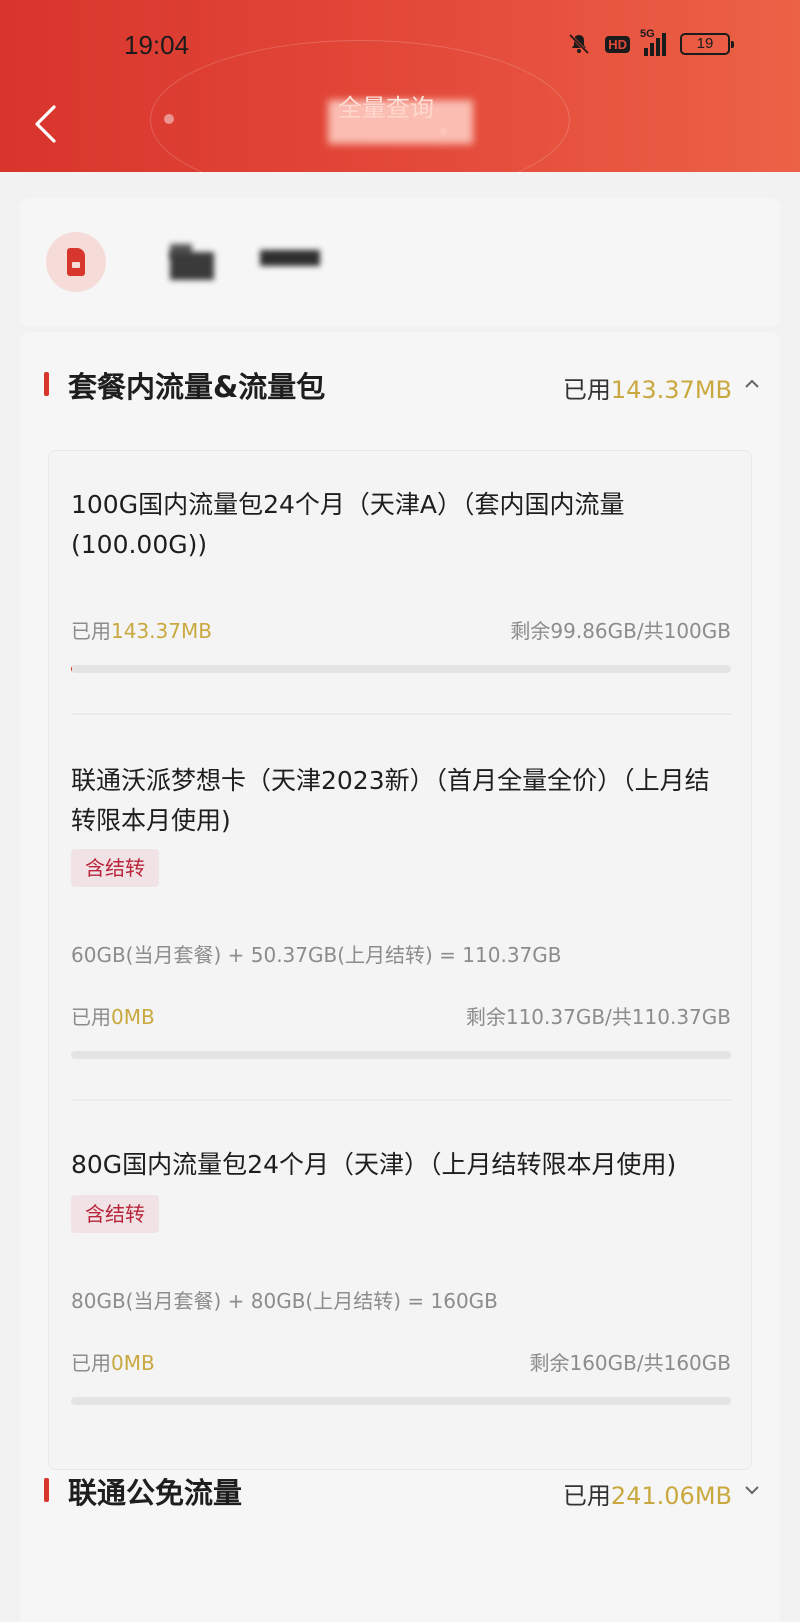 This screenshot has width=800, height=1622. Describe the element at coordinates (374, 1164) in the screenshot. I see `package-name: 80G国内流量包24个月（天津）（上月结转限本月使用)` at that location.